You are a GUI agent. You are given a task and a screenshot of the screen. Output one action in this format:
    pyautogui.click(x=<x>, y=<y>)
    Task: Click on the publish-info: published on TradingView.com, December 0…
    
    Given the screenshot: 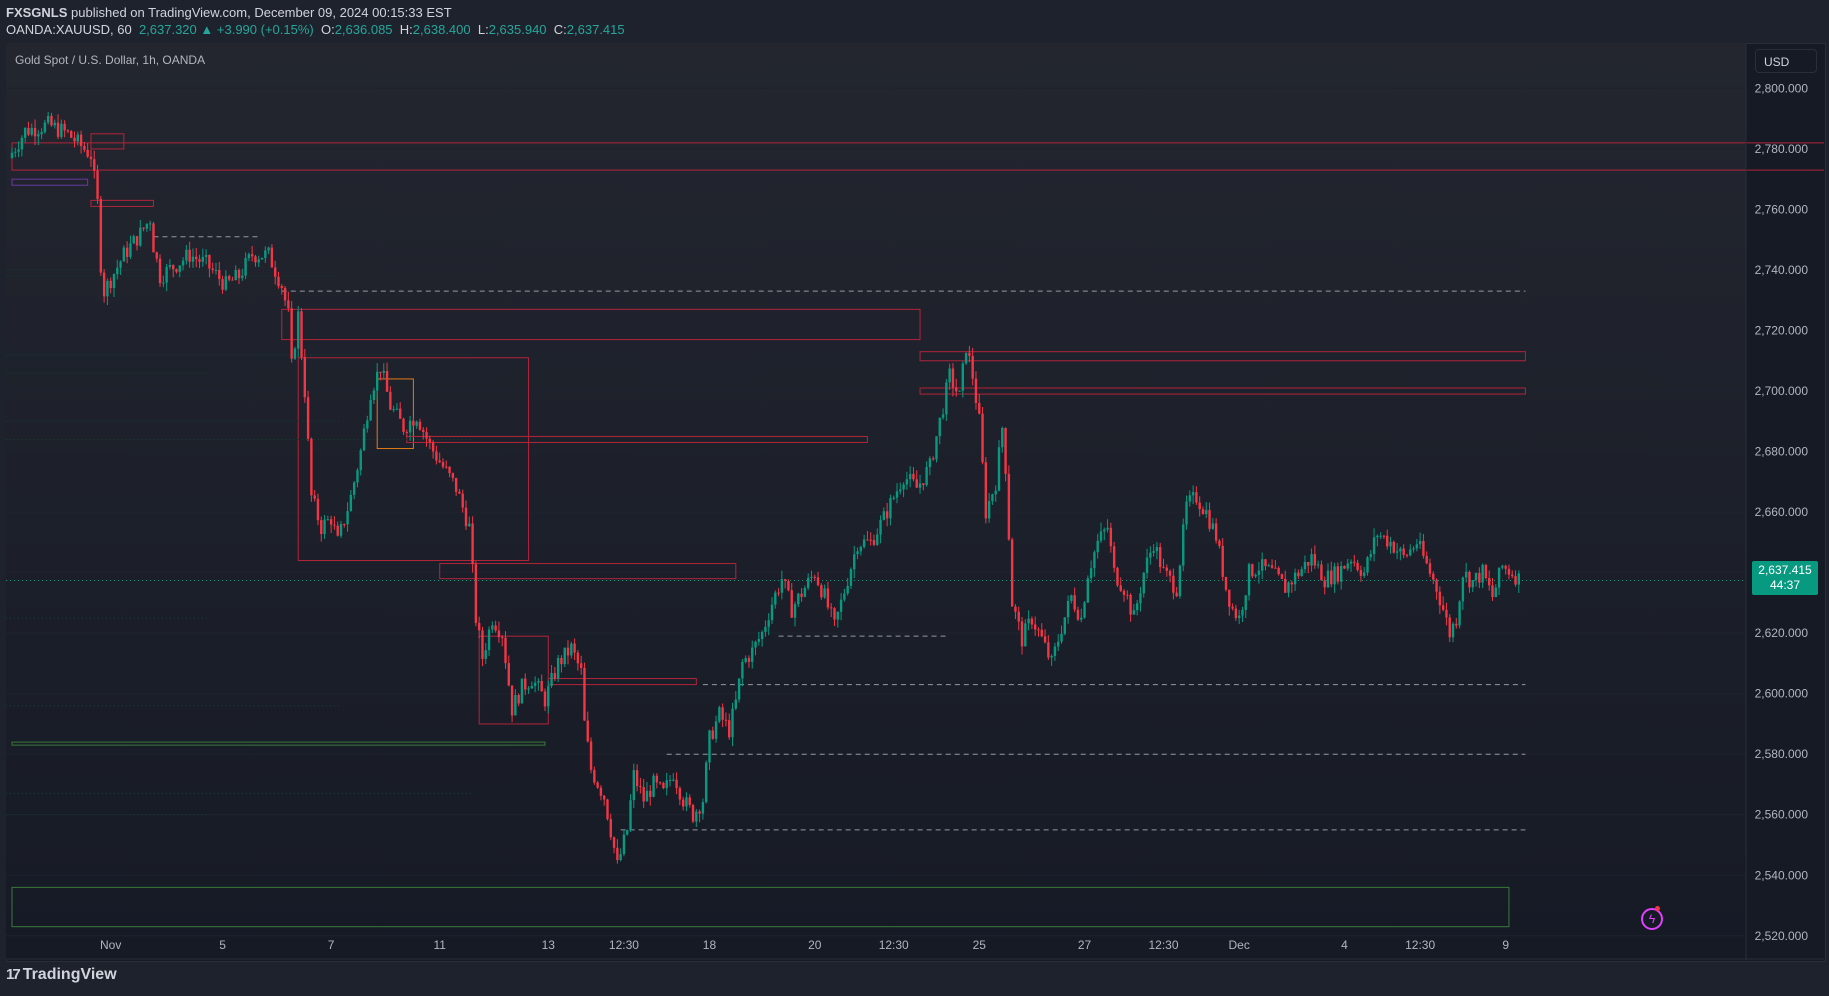 What is the action you would take?
    pyautogui.click(x=259, y=12)
    